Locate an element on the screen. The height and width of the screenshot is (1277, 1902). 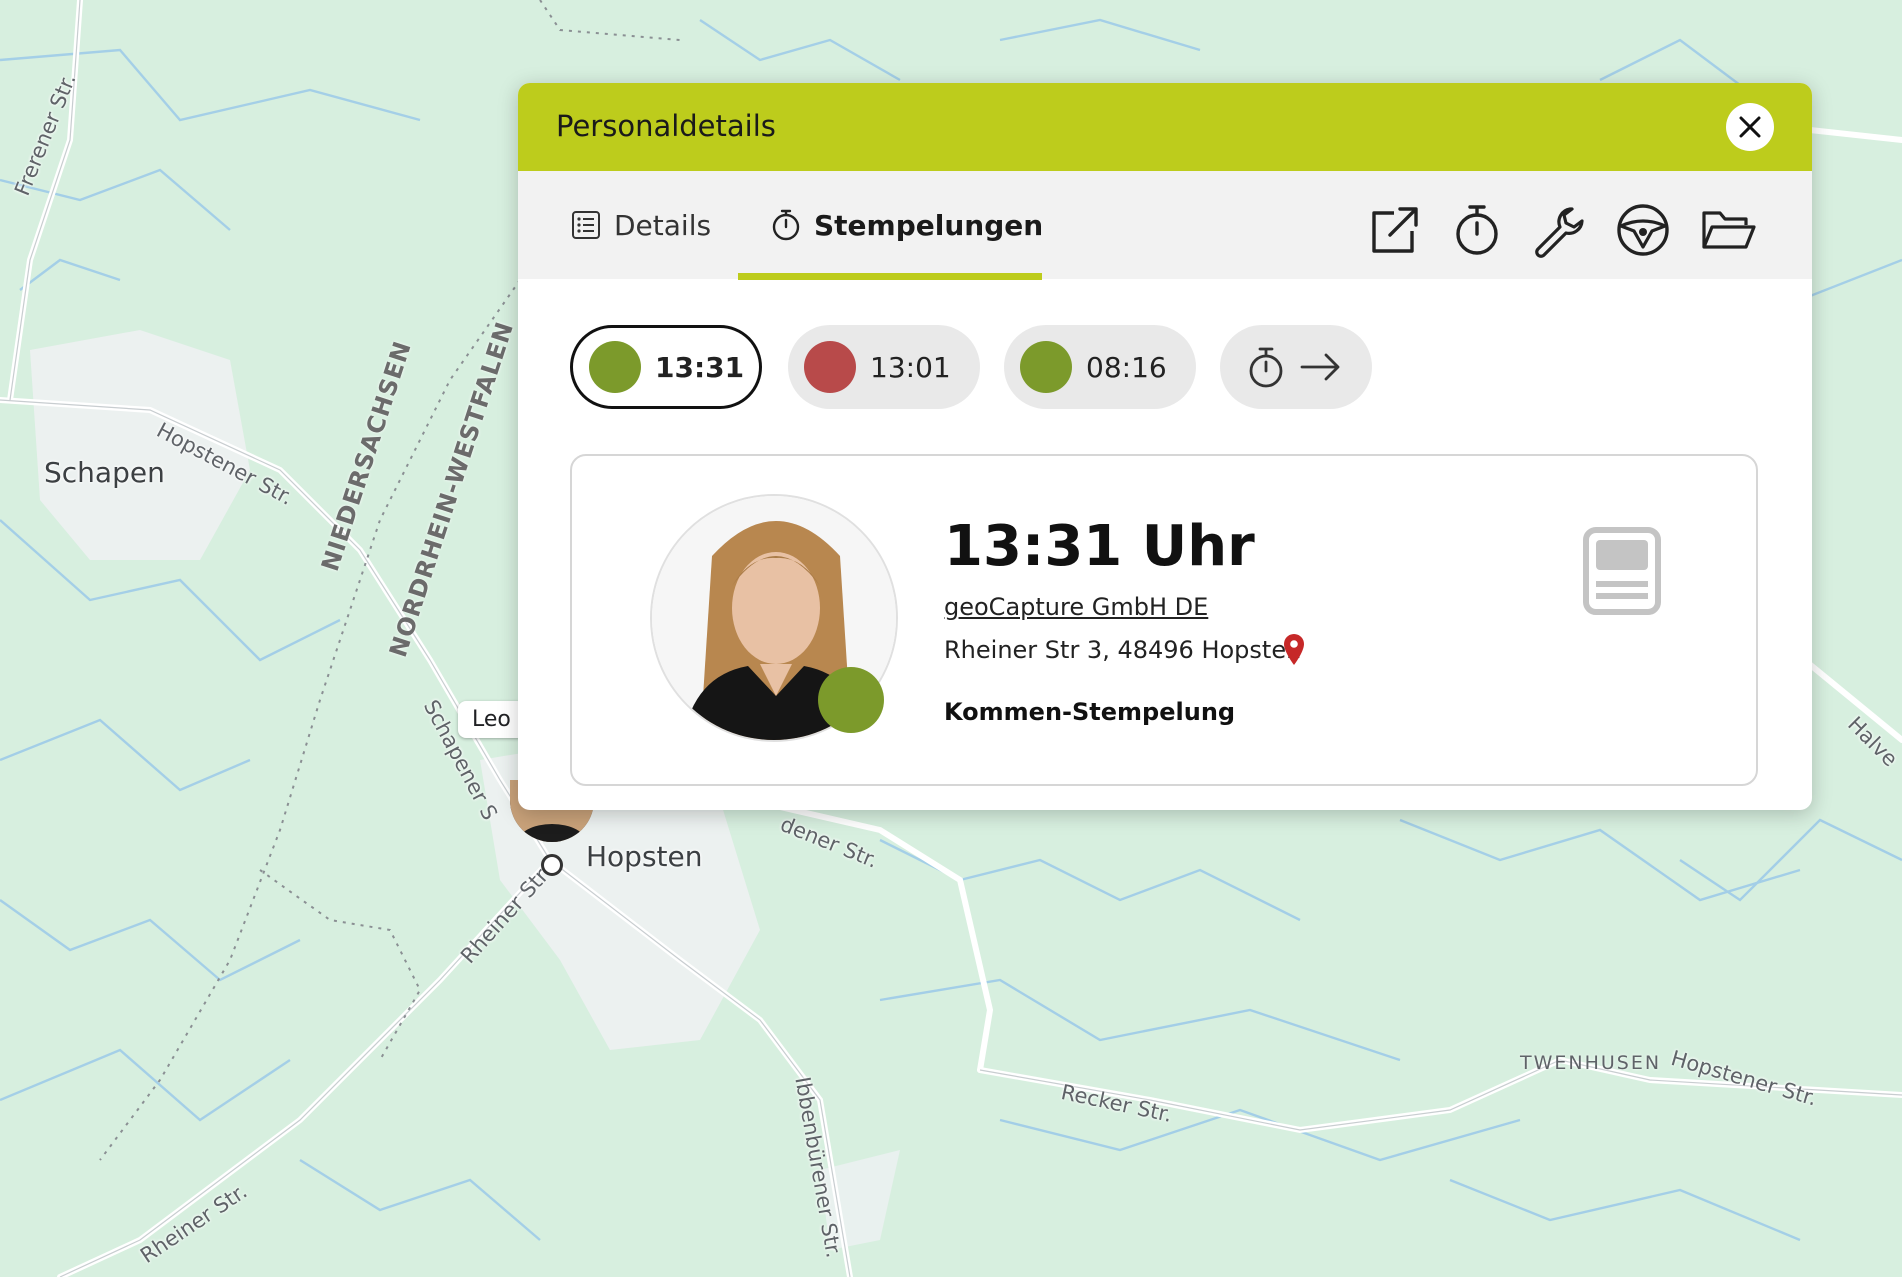
stamp-time: 13:01 is located at coordinates (910, 367).